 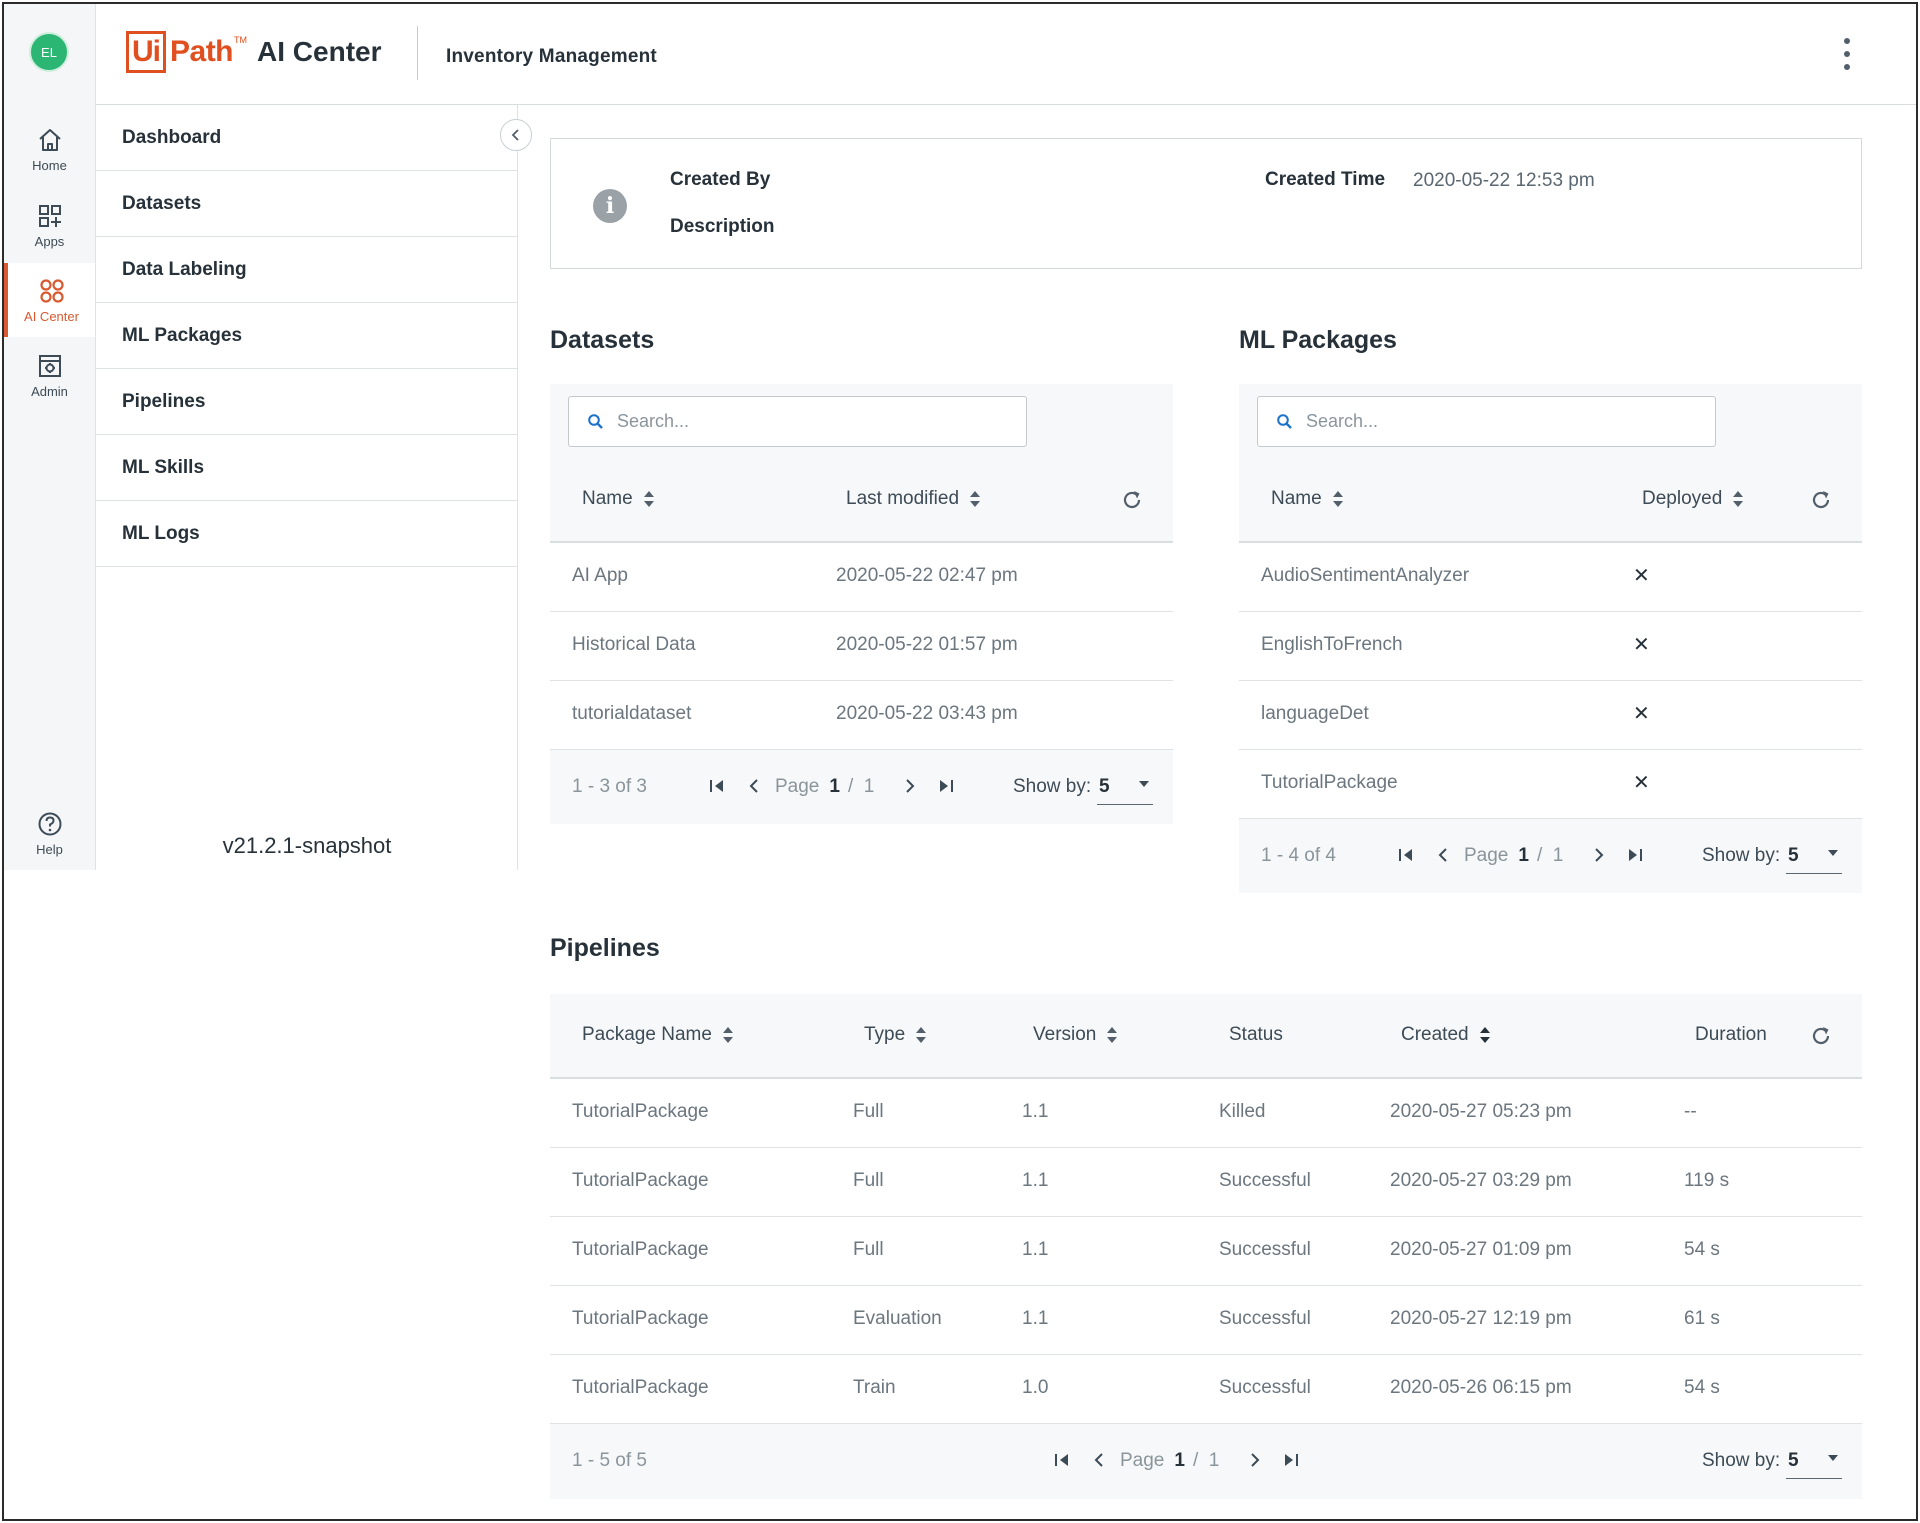 I want to click on table-row: EnglishToFrench ✕, so click(x=1550, y=646).